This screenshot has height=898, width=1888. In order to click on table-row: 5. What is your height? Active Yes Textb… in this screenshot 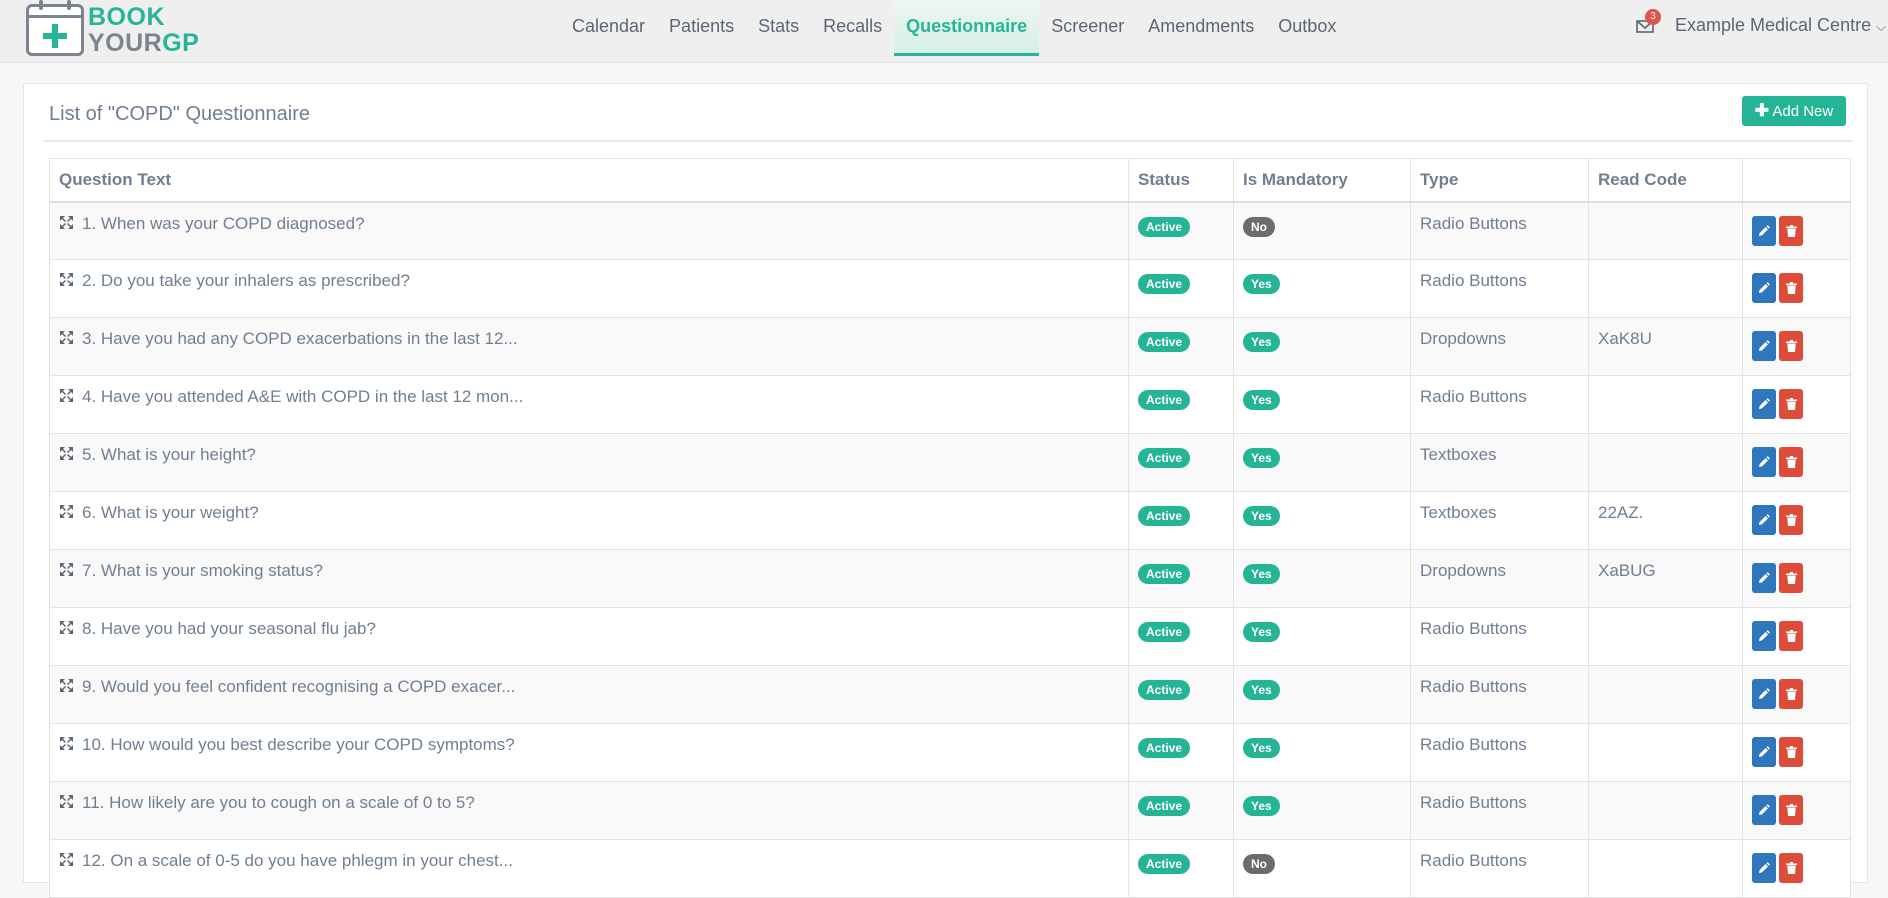, I will do `click(950, 462)`.